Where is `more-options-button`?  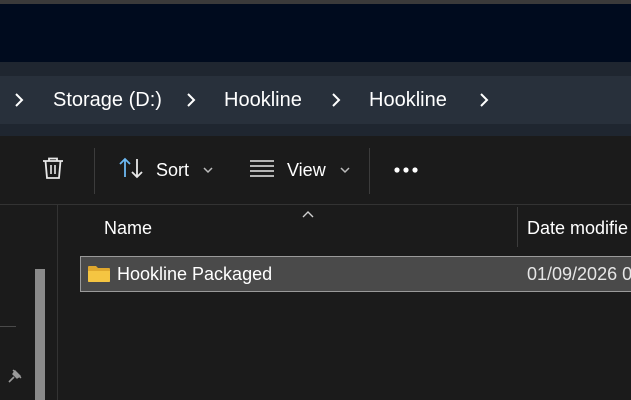
more-options-button is located at coordinates (406, 170).